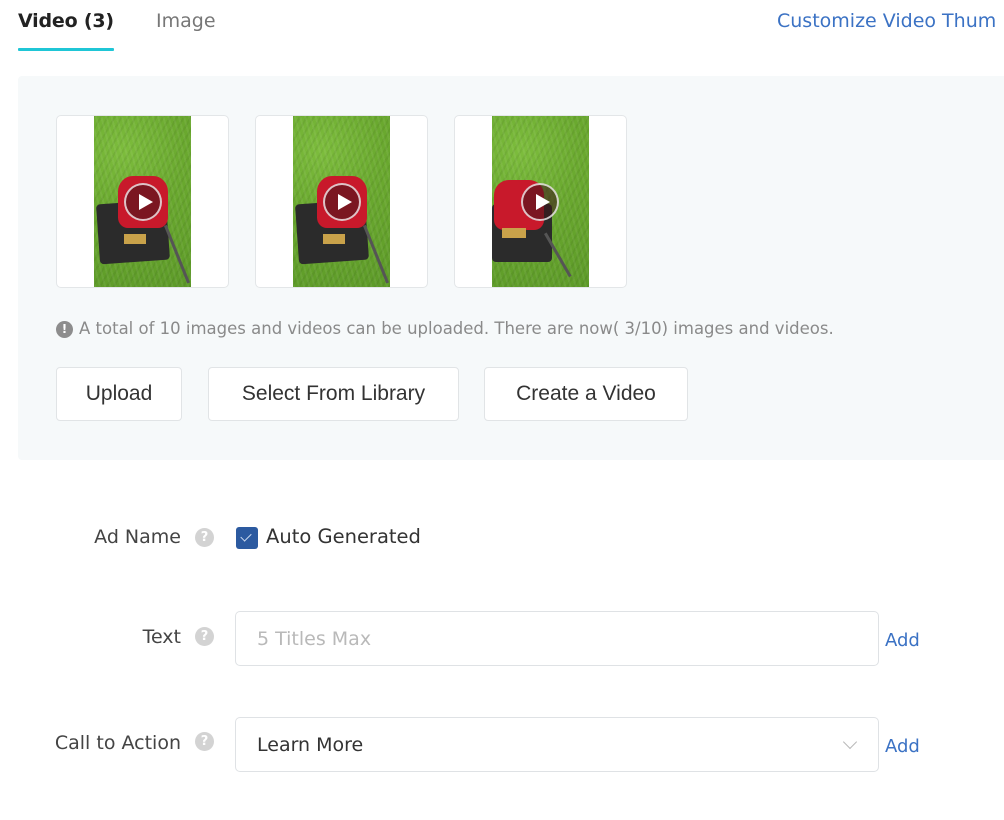 The image size is (1004, 820). I want to click on text-input, so click(557, 638).